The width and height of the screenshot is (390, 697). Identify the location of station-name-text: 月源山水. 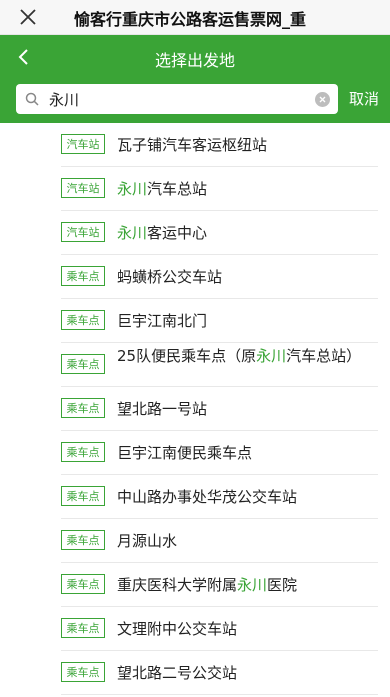
(147, 541).